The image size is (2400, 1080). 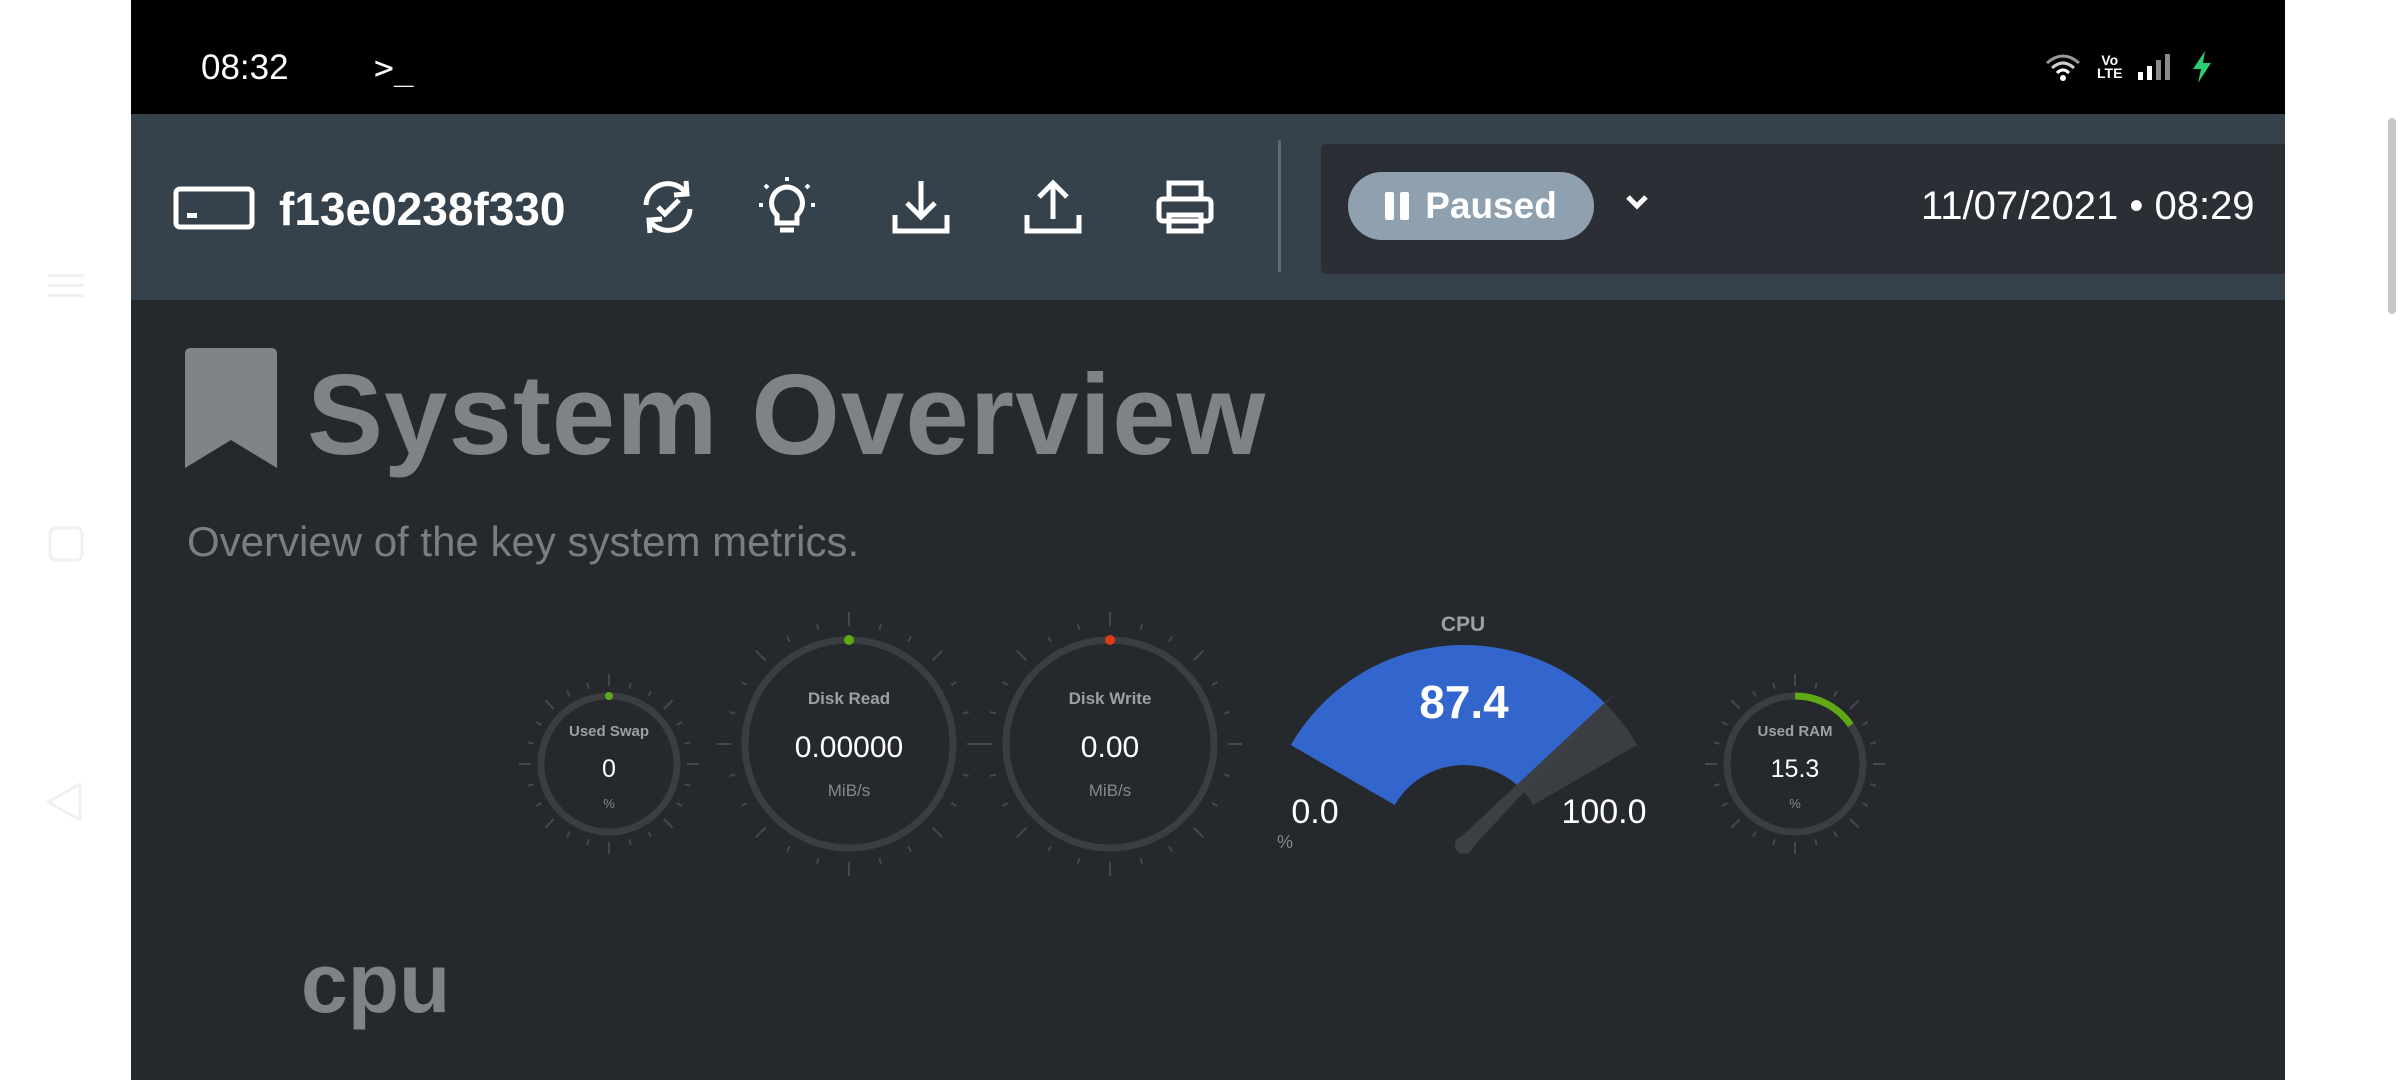 What do you see at coordinates (2110, 66) in the screenshot?
I see `volte-icon: Vo LTE` at bounding box center [2110, 66].